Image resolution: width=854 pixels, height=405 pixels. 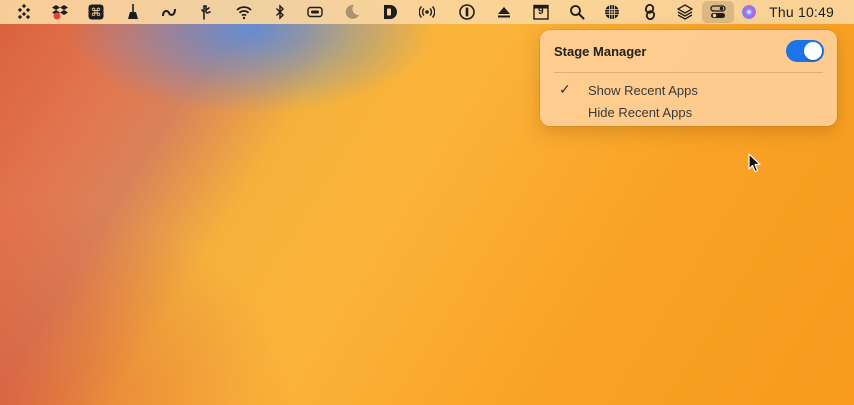 I want to click on broom-icon, so click(x=133, y=12).